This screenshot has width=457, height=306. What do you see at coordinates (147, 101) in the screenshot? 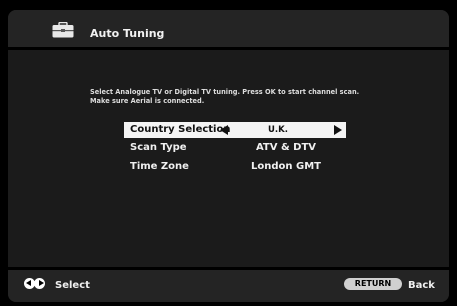
I see `instruction-line-2: Make sure Aerial is connected.` at bounding box center [147, 101].